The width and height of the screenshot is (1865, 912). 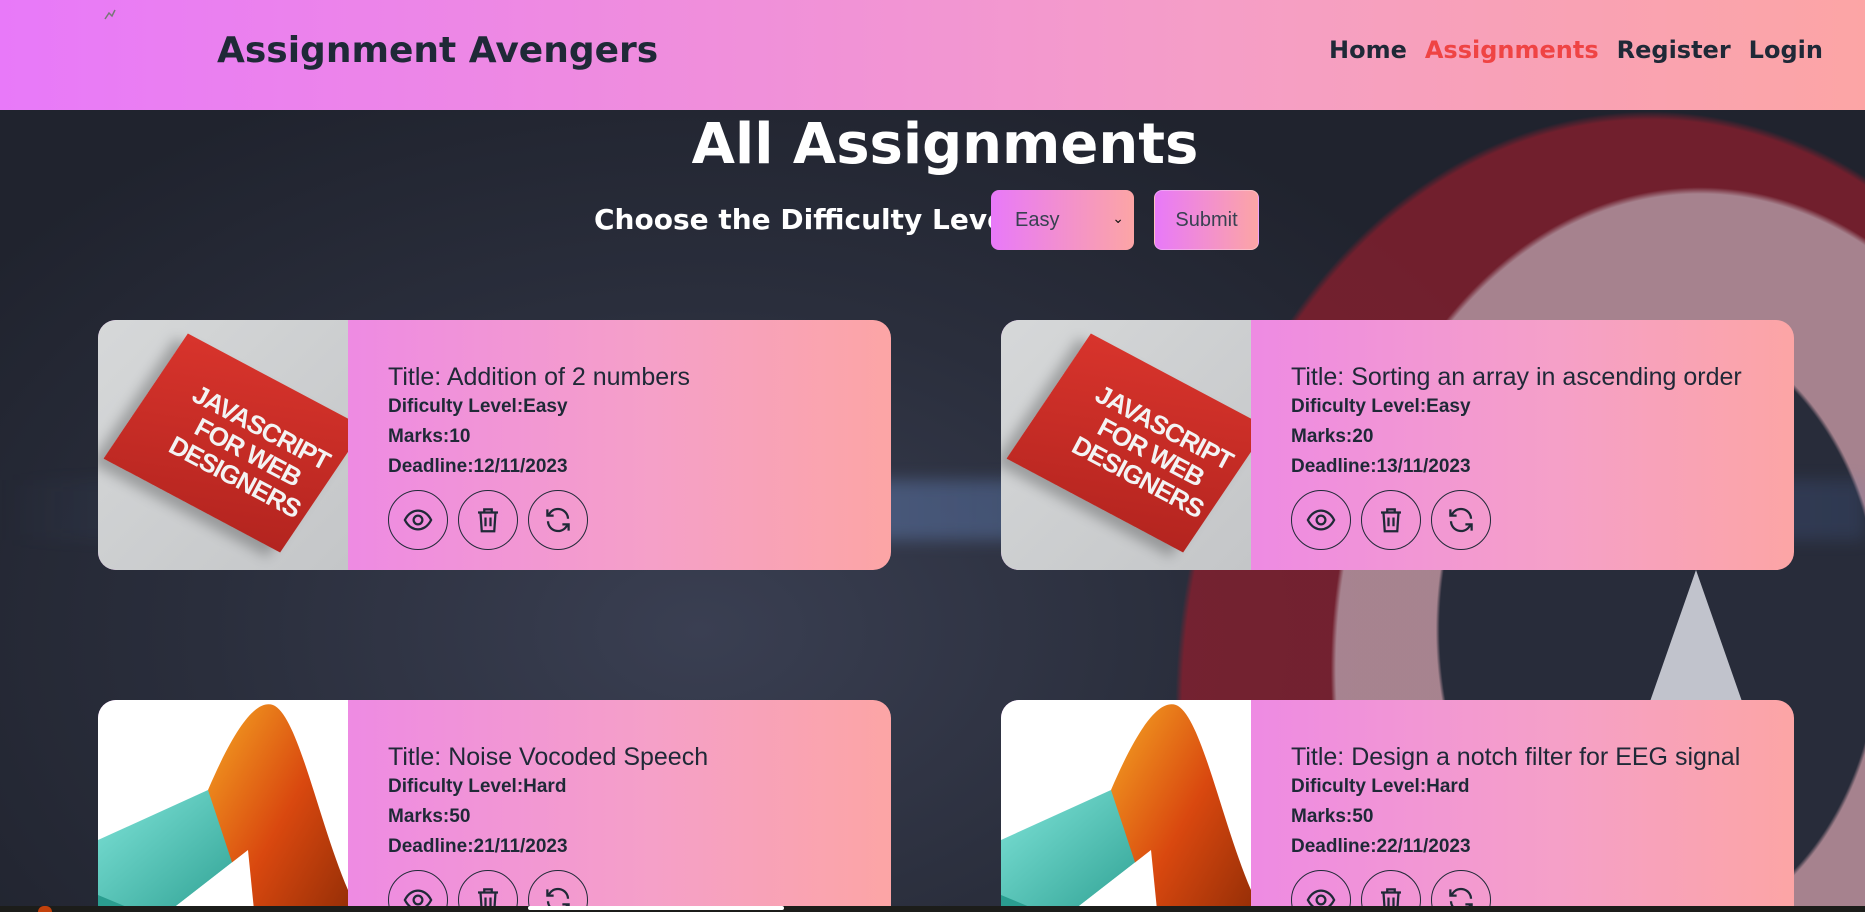 What do you see at coordinates (1368, 54) in the screenshot?
I see `nav-home: Home` at bounding box center [1368, 54].